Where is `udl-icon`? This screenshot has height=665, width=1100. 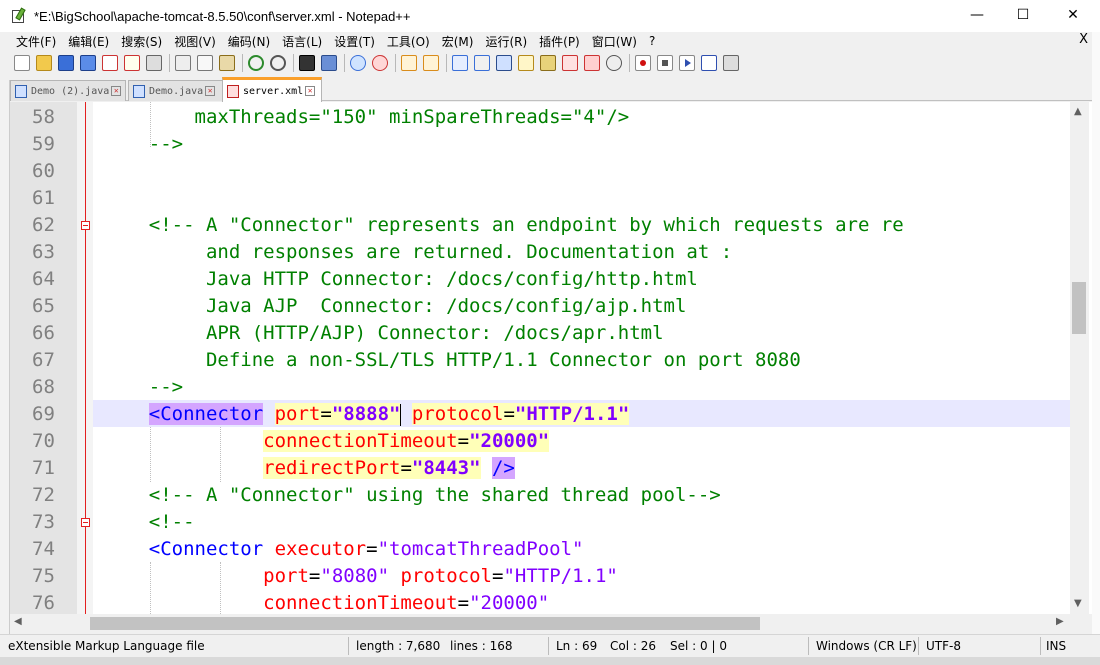
udl-icon is located at coordinates (526, 63).